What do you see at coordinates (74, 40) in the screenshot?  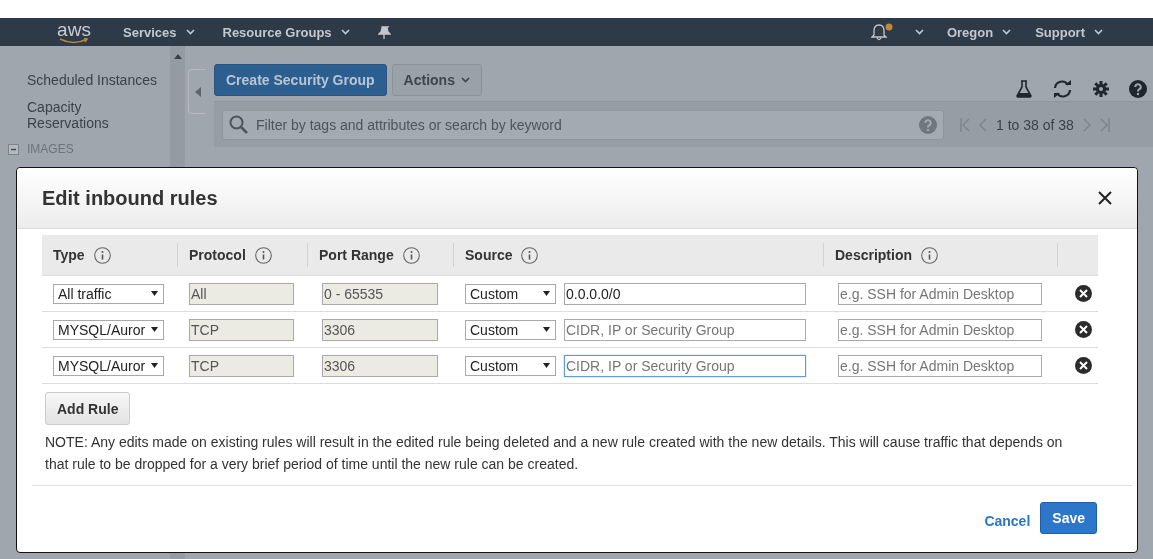 I see `smile-arrow-icon` at bounding box center [74, 40].